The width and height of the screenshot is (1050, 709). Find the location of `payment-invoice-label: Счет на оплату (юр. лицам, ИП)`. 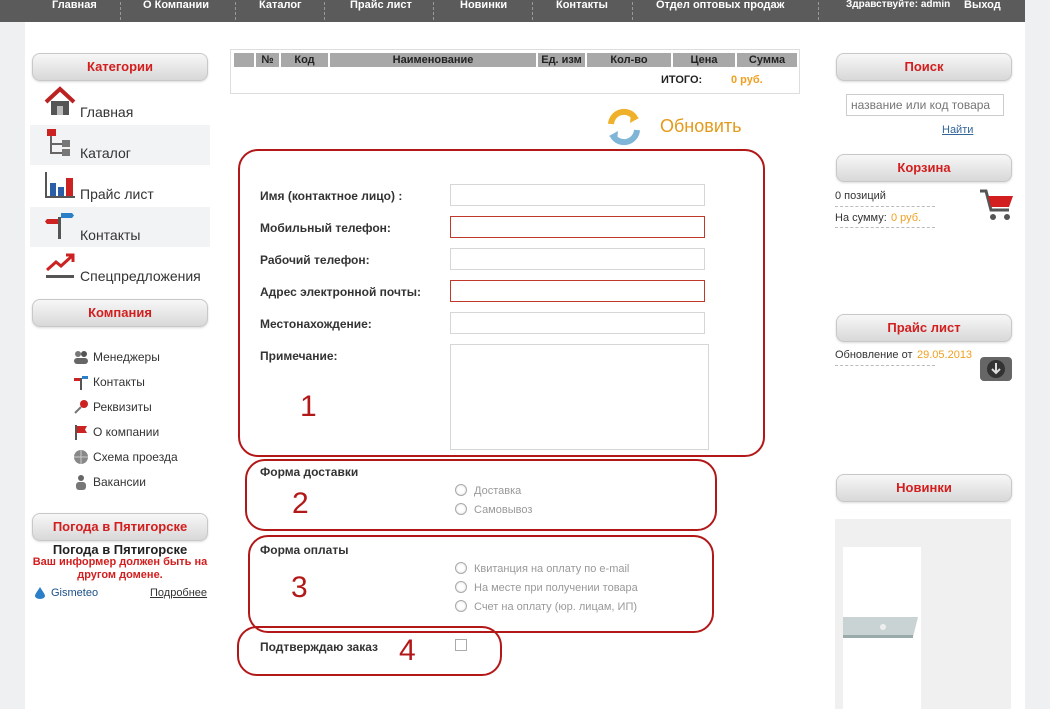

payment-invoice-label: Счет на оплату (юр. лицам, ИП) is located at coordinates (556, 607).